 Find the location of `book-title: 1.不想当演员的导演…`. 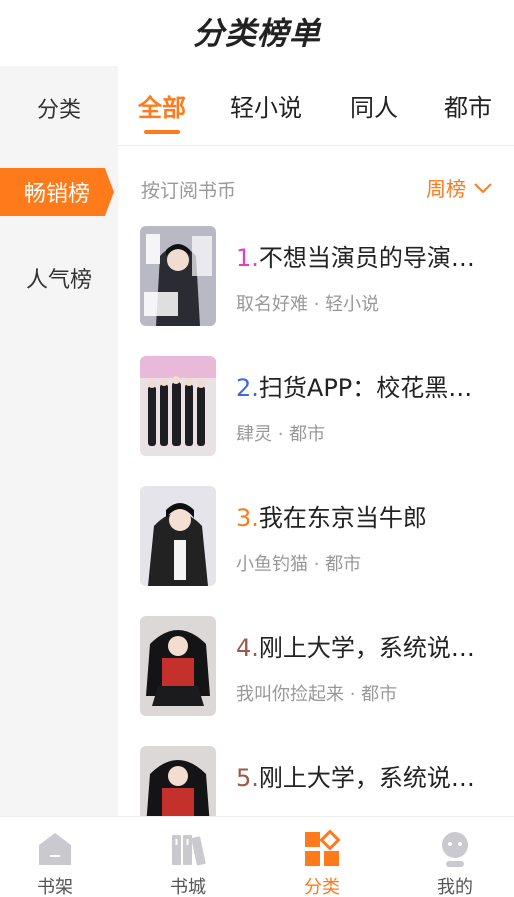

book-title: 1.不想当演员的导演… is located at coordinates (355, 258).